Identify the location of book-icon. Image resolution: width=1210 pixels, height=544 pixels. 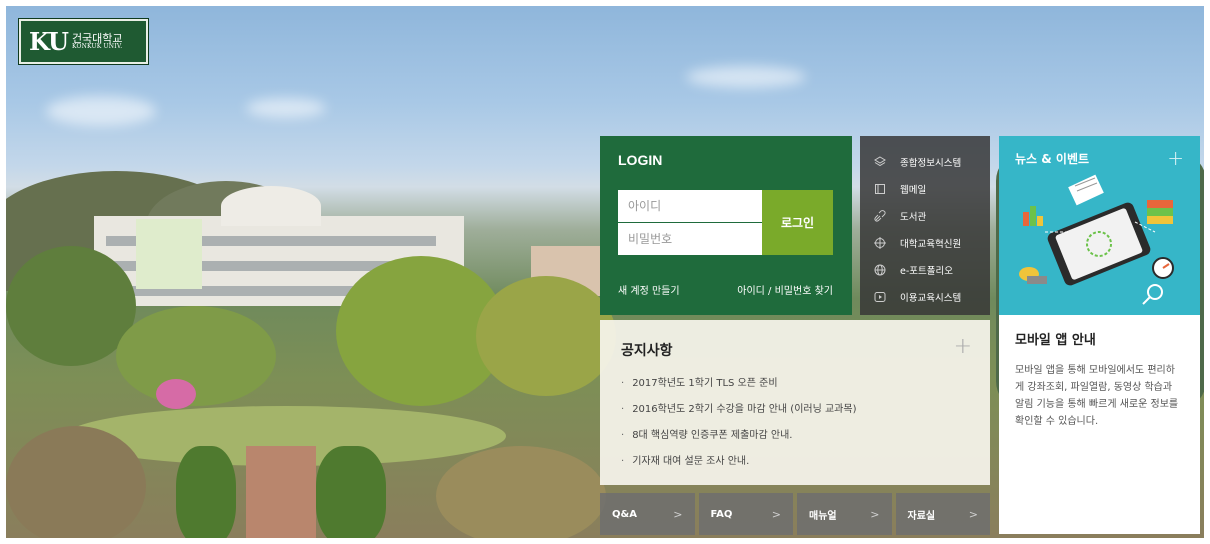
(880, 188).